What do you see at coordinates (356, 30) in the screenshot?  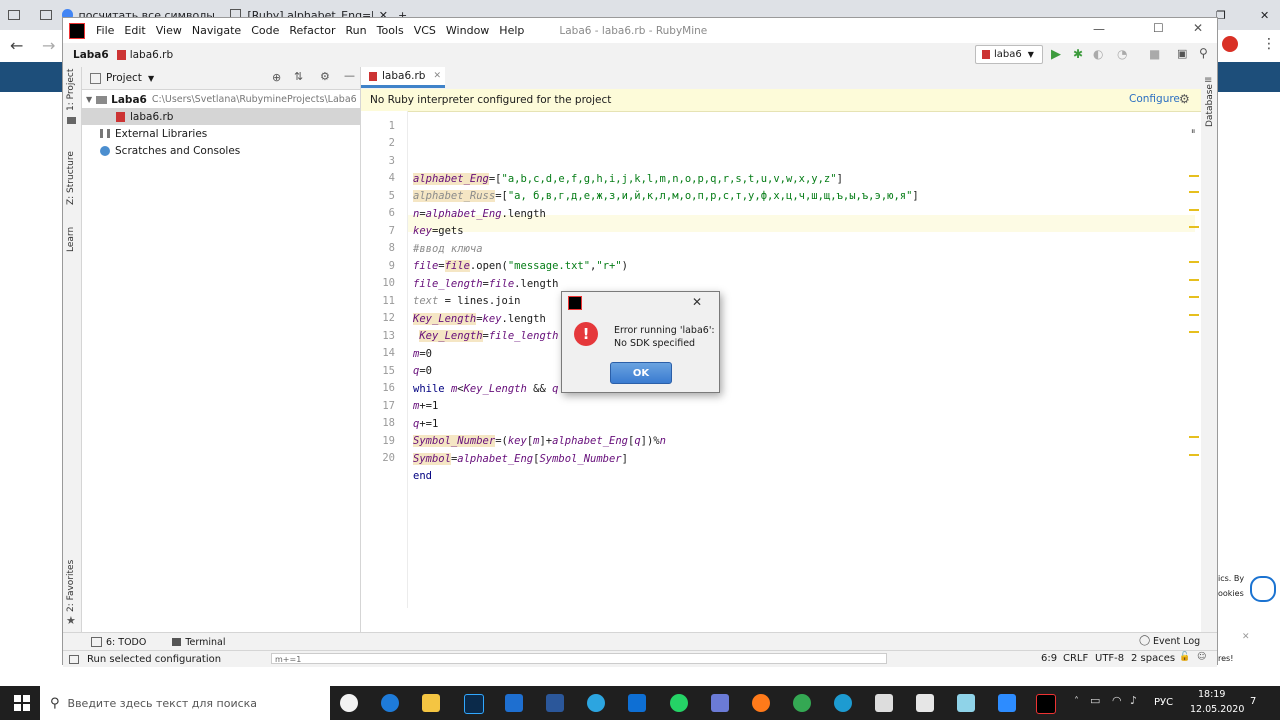 I see `menu-run: Run` at bounding box center [356, 30].